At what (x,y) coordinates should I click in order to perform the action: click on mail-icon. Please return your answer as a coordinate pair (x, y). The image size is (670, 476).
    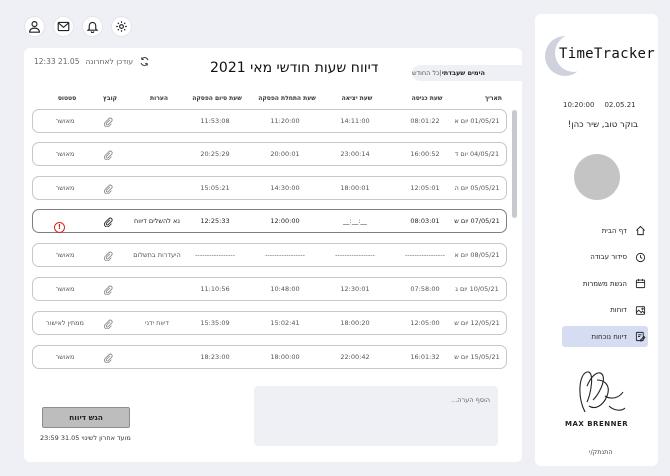
    Looking at the image, I should click on (63, 26).